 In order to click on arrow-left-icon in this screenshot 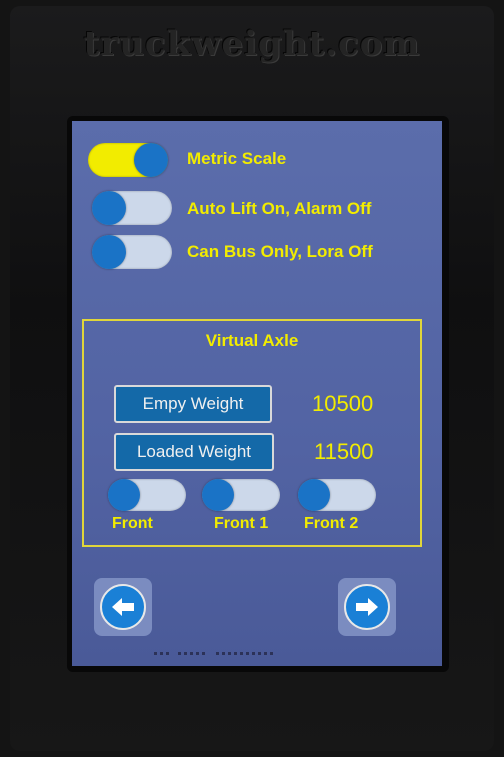, I will do `click(123, 607)`.